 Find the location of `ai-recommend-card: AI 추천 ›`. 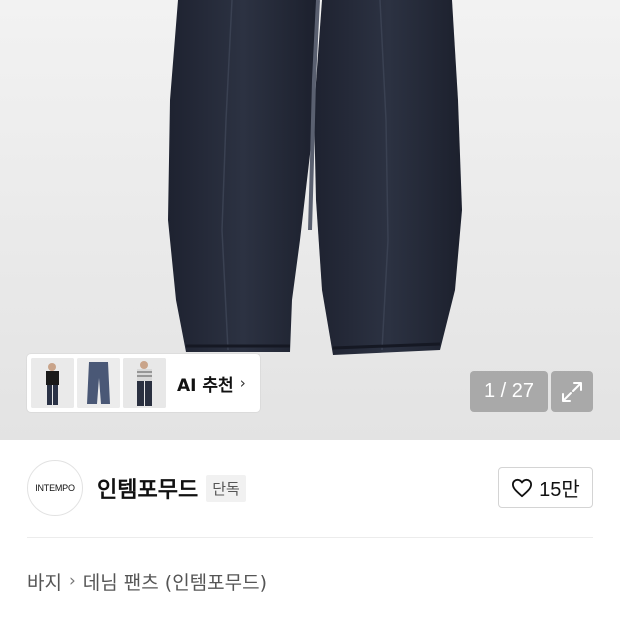

ai-recommend-card: AI 추천 › is located at coordinates (143, 383).